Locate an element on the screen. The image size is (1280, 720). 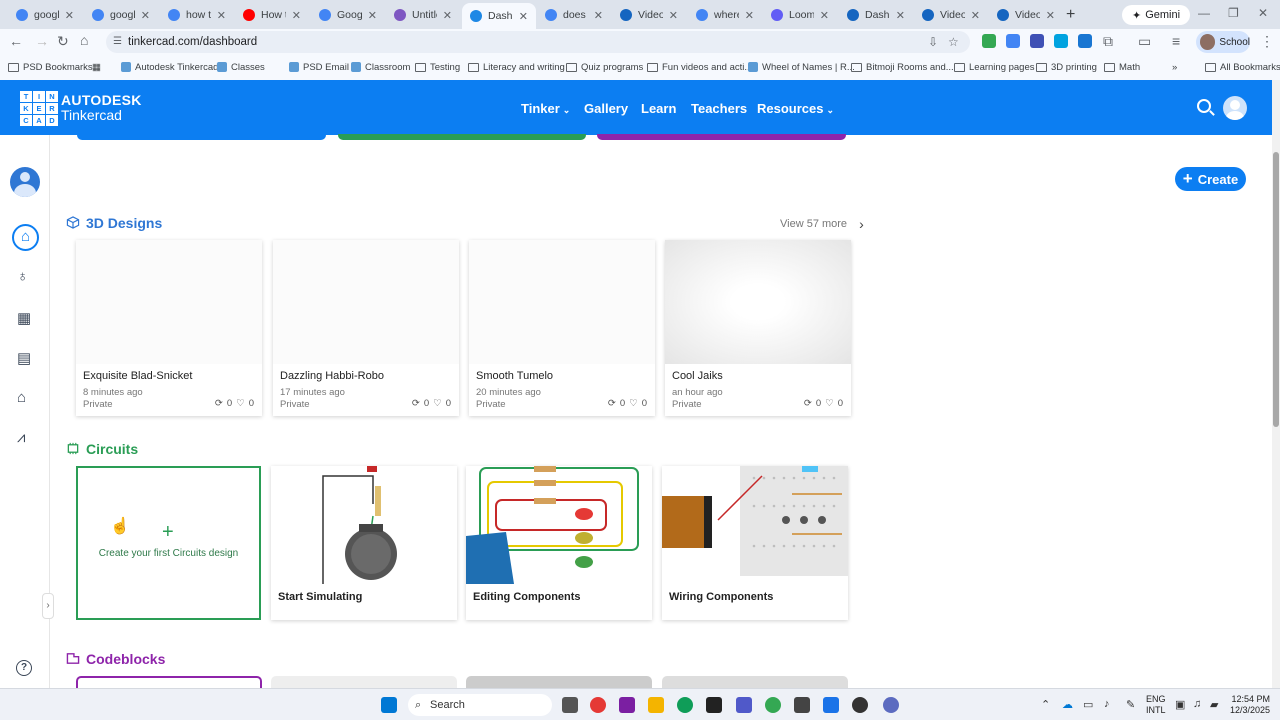
onedrive-icon: ☁ is located at coordinates (1067, 704).